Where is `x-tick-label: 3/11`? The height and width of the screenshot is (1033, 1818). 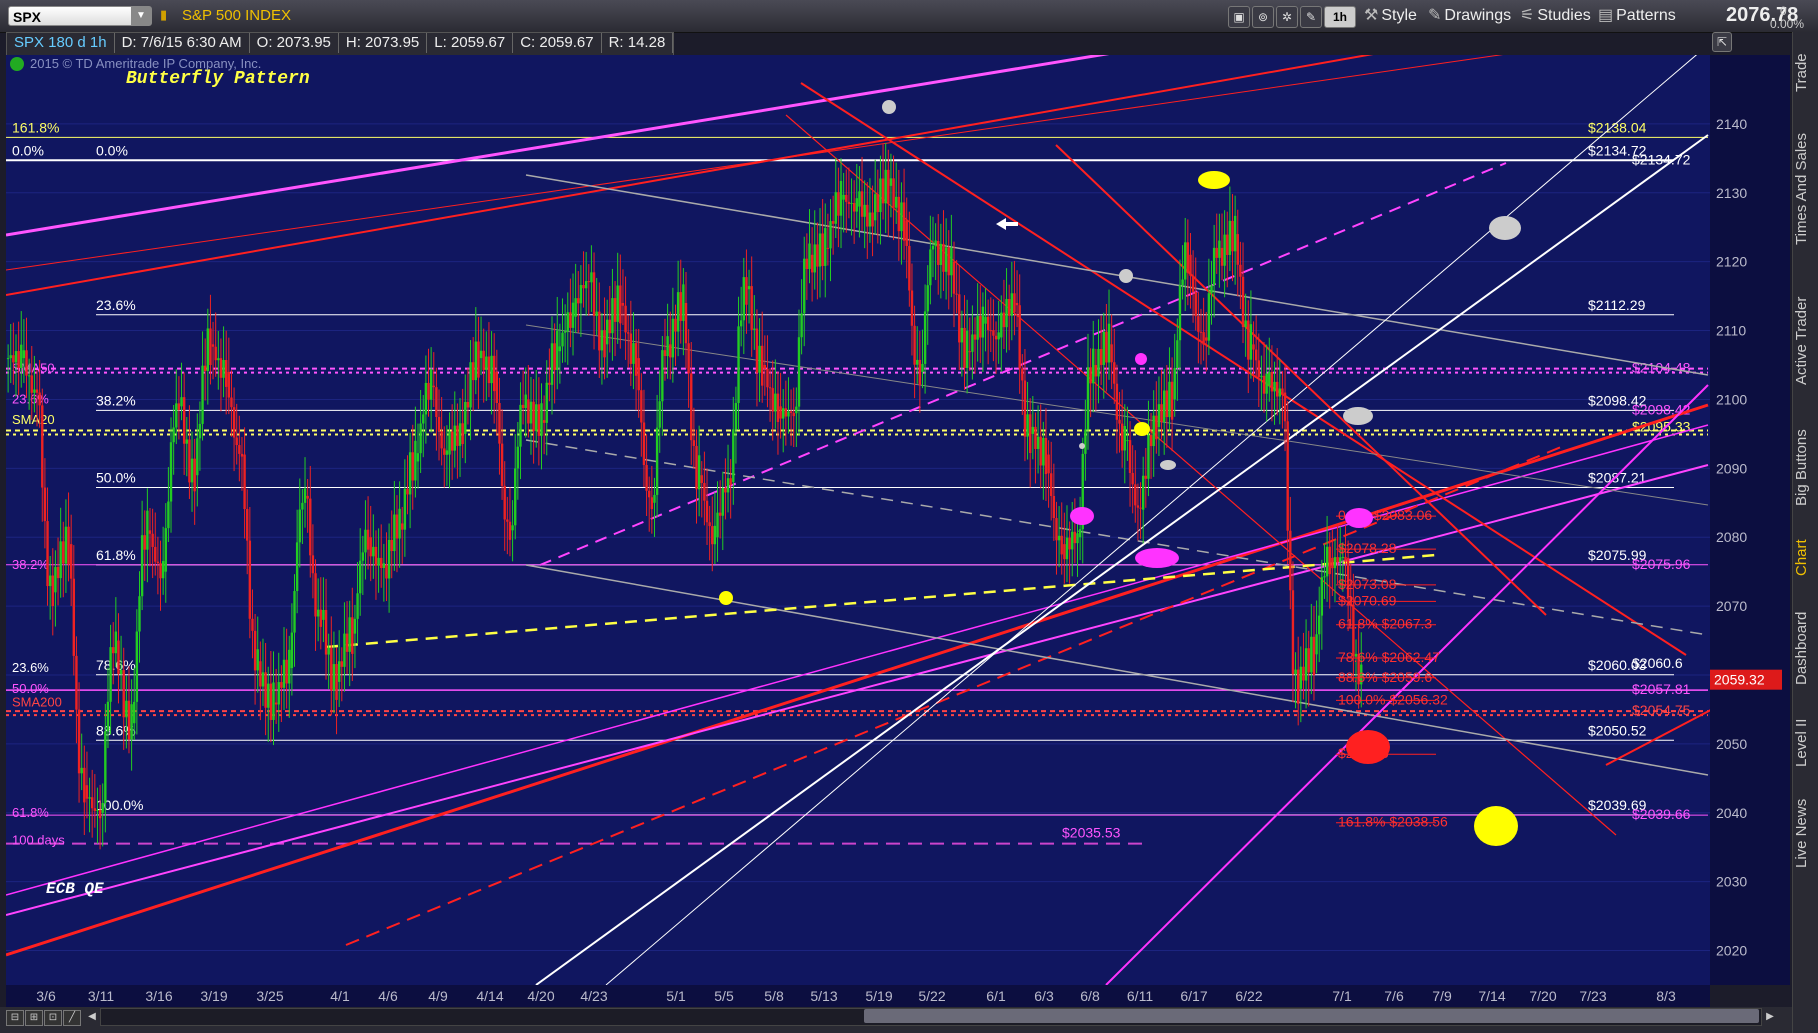 x-tick-label: 3/11 is located at coordinates (101, 996).